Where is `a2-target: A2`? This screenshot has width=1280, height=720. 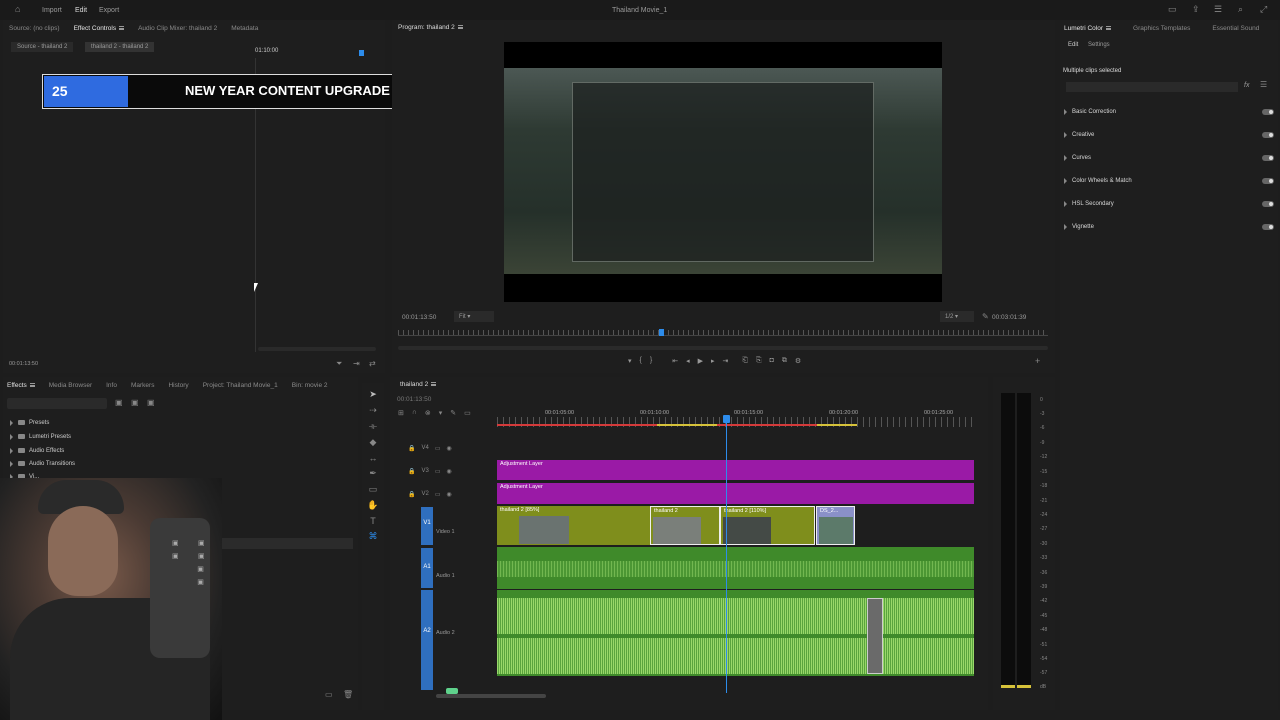 a2-target: A2 is located at coordinates (427, 640).